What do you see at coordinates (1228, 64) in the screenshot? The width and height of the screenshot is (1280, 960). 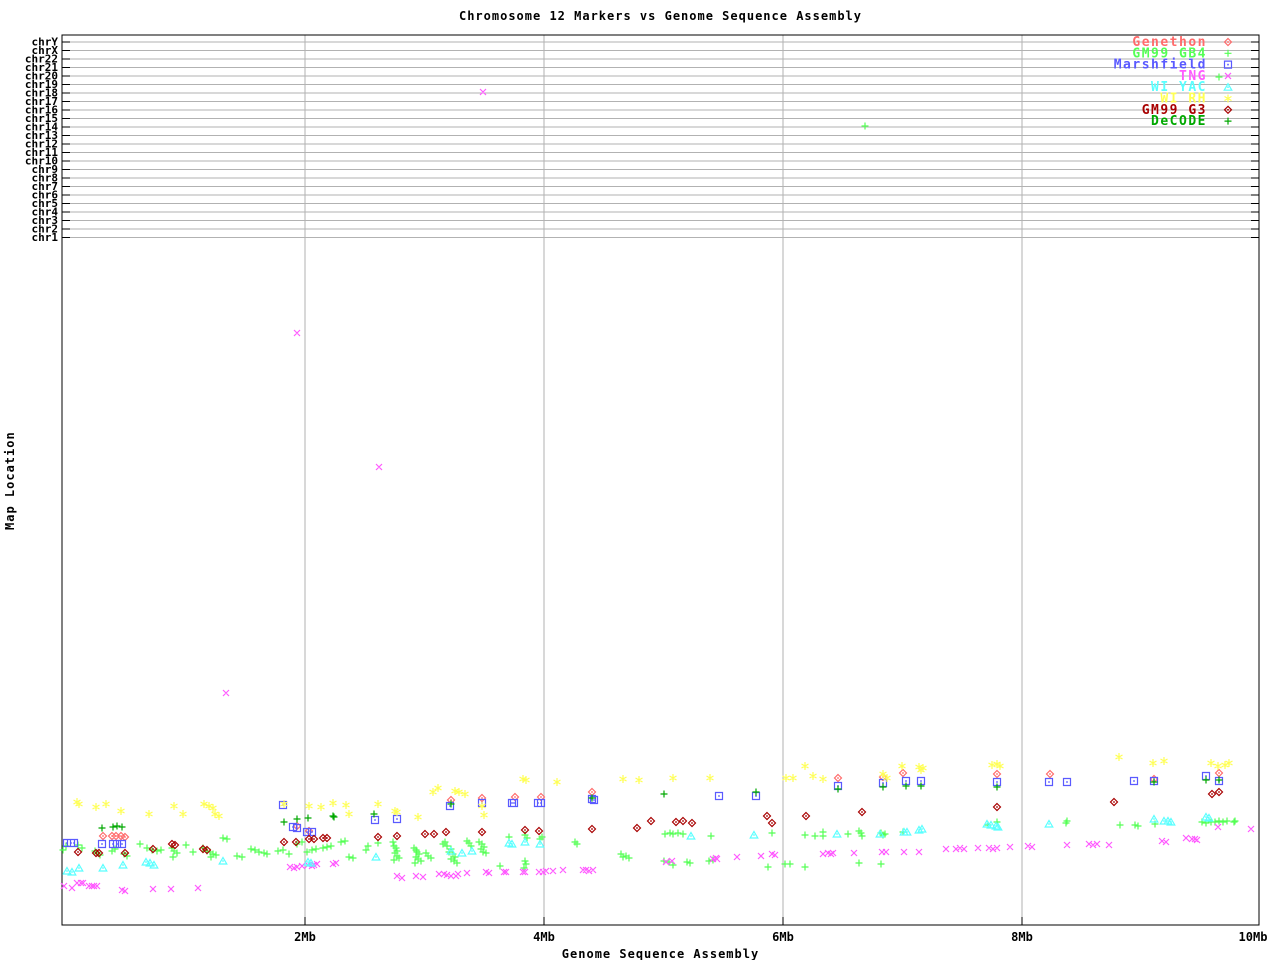 I see `legend-glyph-dot-marshfield` at bounding box center [1228, 64].